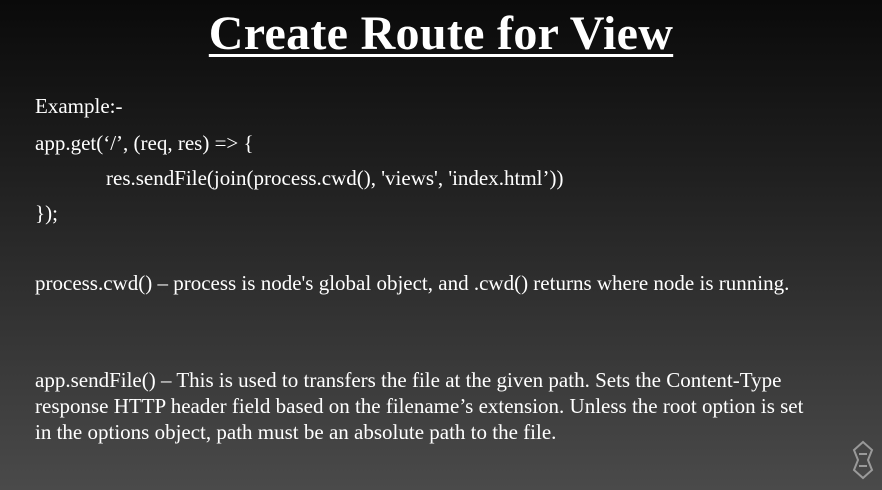  What do you see at coordinates (441, 33) in the screenshot?
I see `slide-title: Create Route for View` at bounding box center [441, 33].